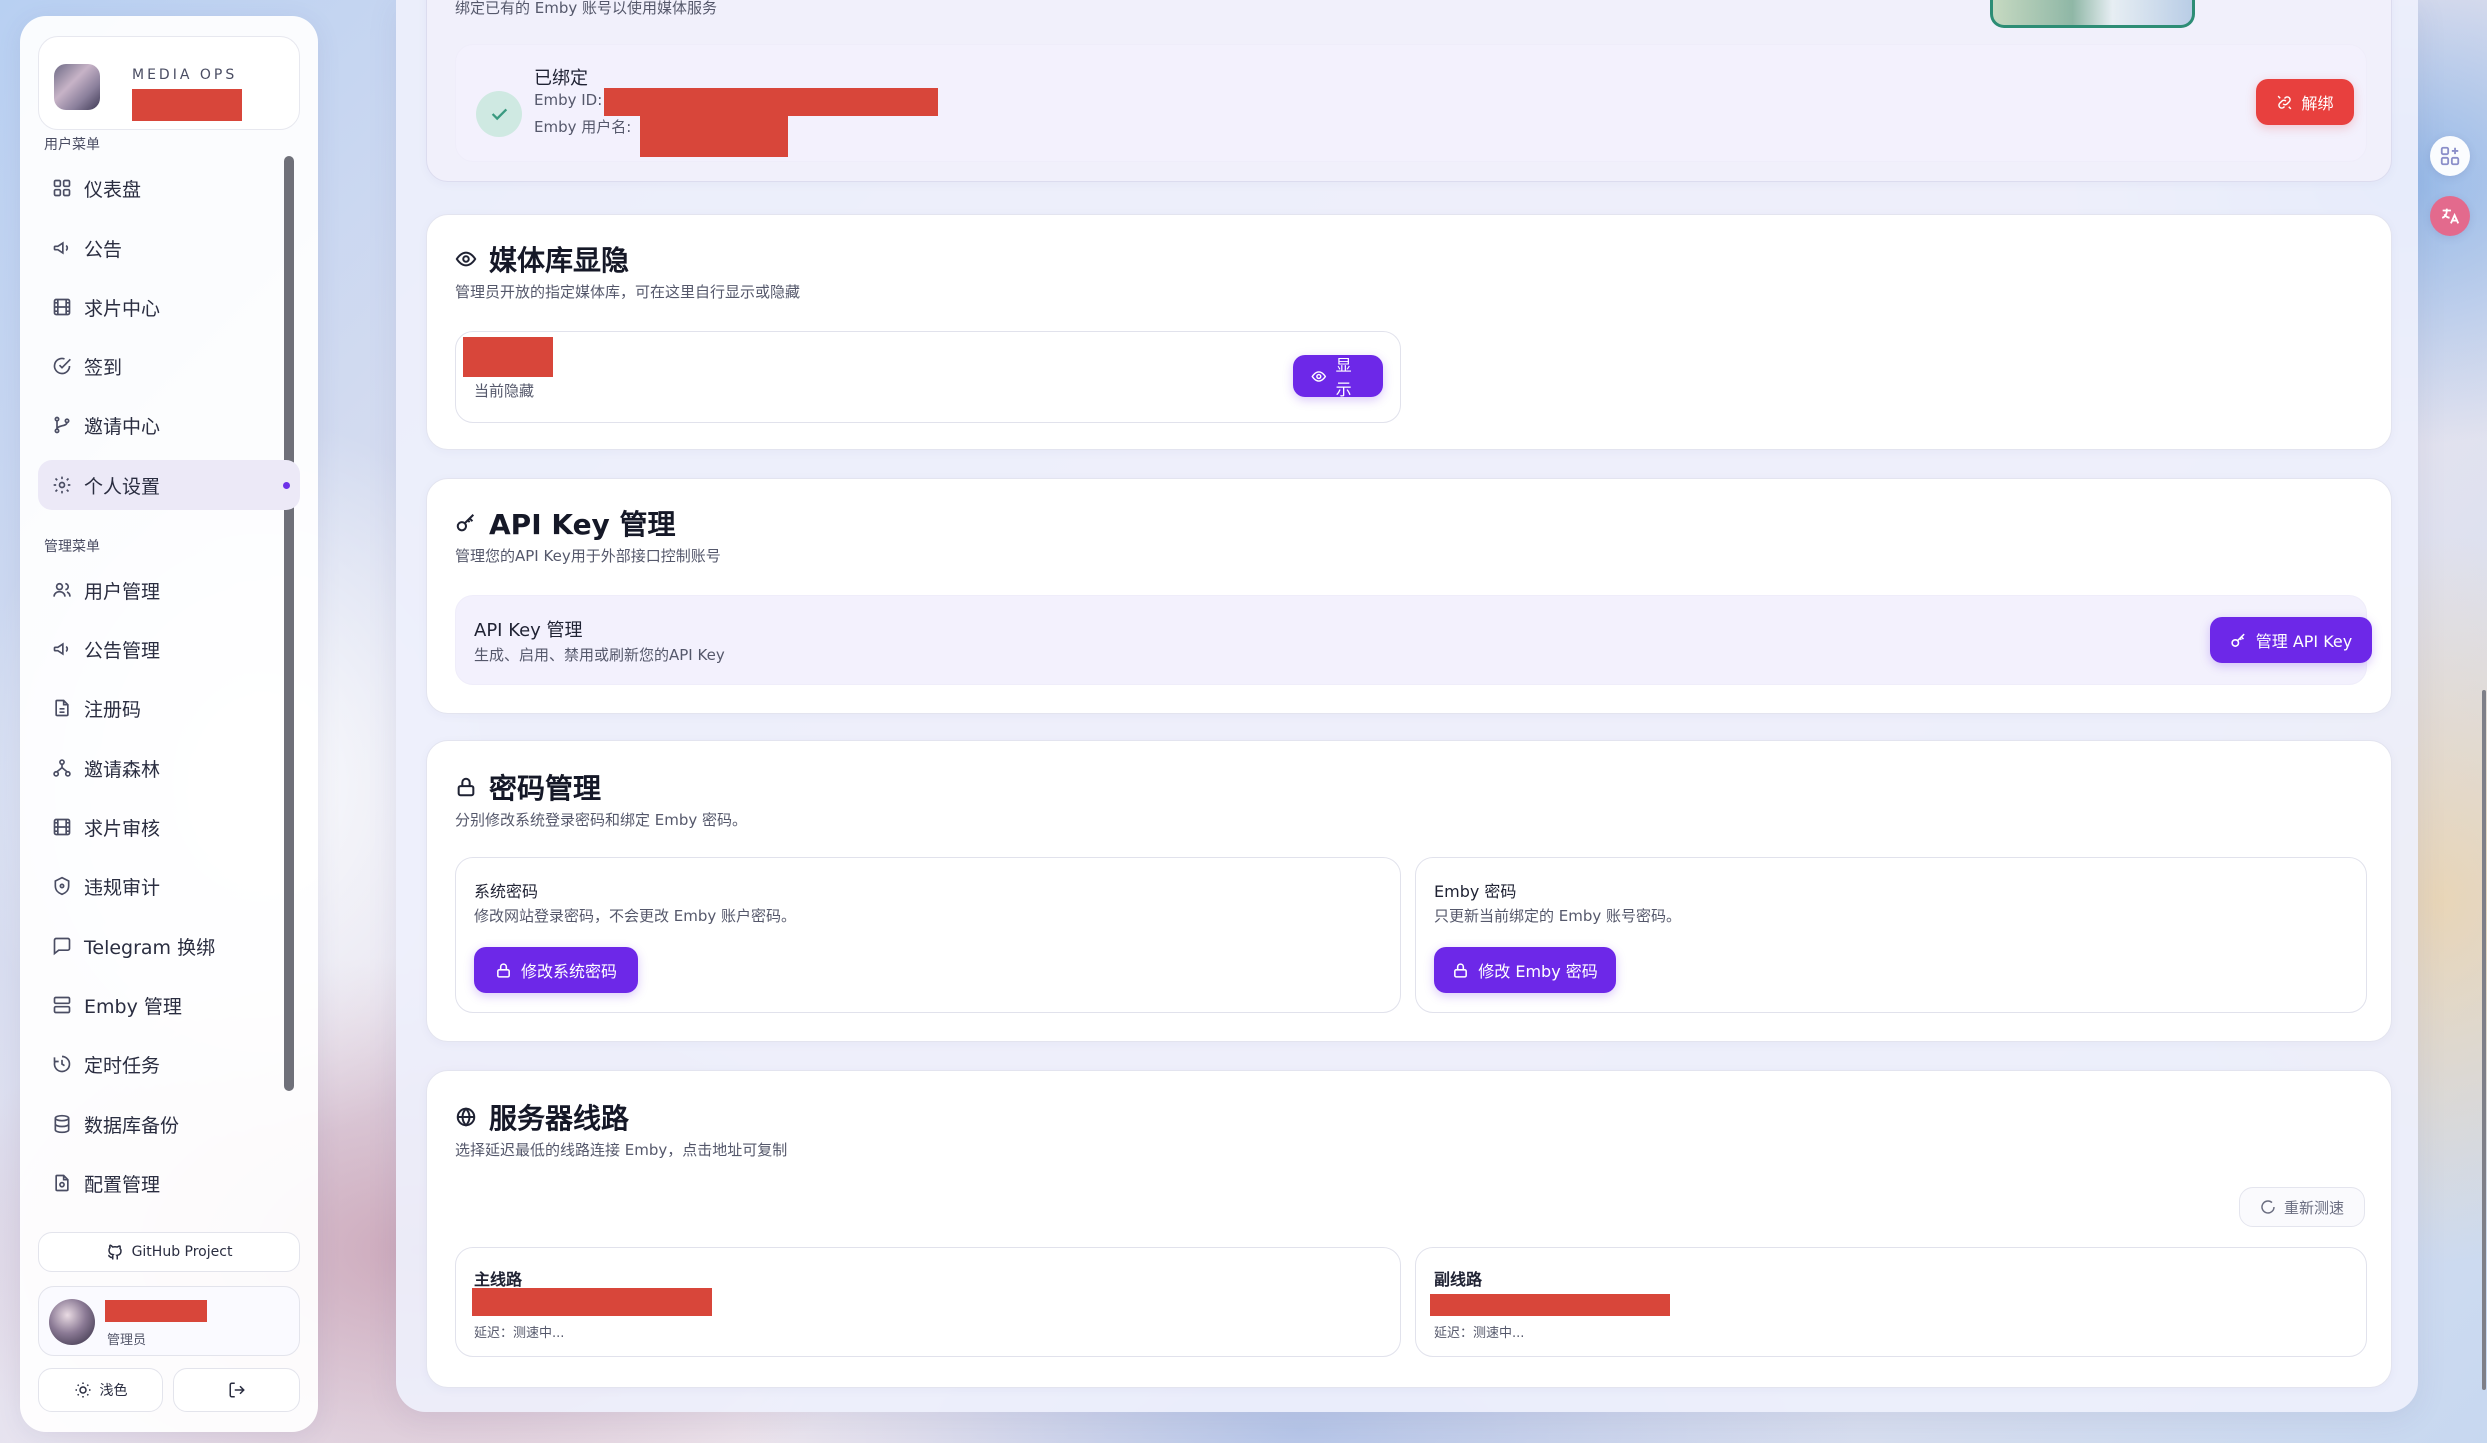  I want to click on redacted-site-name, so click(187, 105).